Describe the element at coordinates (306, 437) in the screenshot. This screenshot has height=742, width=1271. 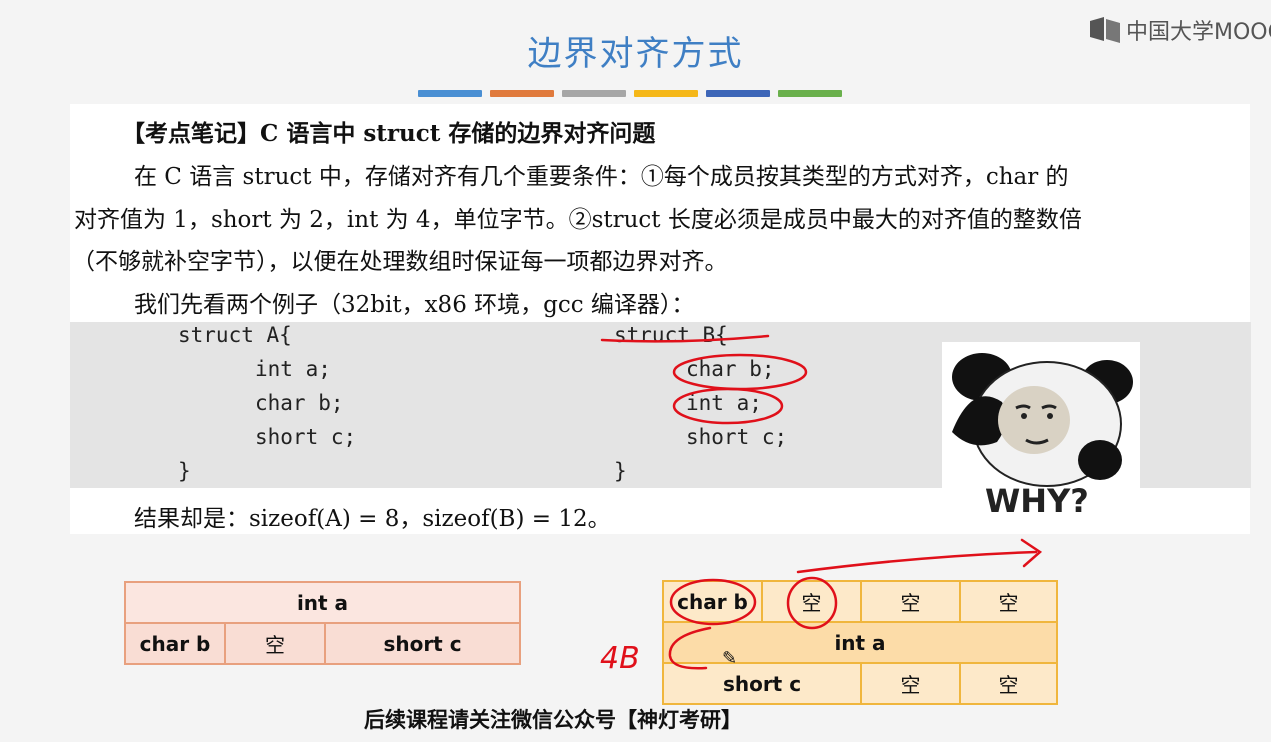
I see `code-a-line: short c;` at that location.